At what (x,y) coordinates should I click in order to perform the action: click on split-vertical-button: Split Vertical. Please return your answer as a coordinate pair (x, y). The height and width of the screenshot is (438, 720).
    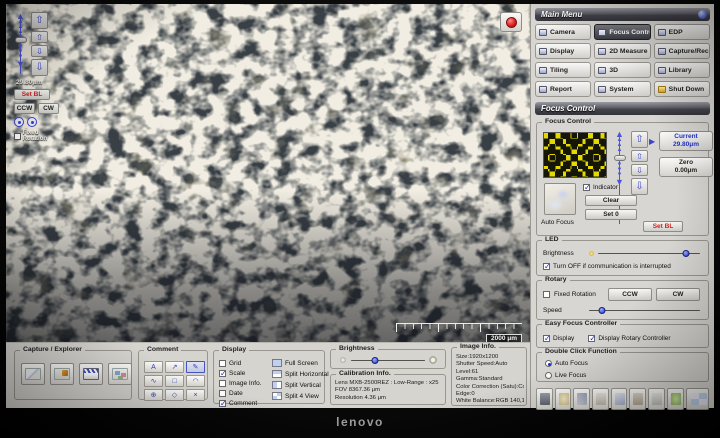
    Looking at the image, I should click on (300, 385).